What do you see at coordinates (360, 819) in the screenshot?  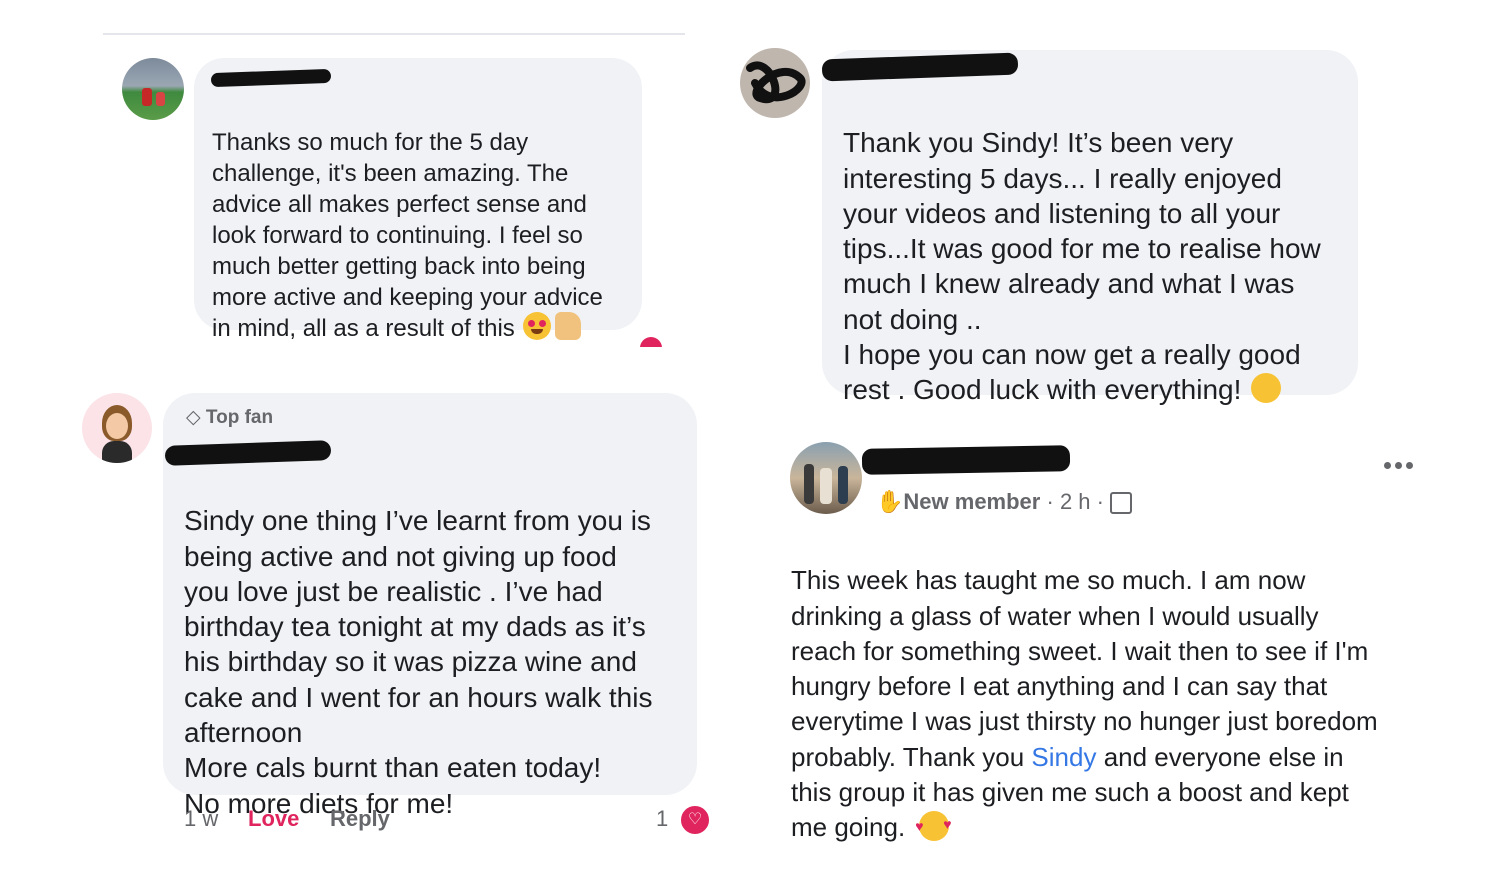 I see `reply-button: Reply` at bounding box center [360, 819].